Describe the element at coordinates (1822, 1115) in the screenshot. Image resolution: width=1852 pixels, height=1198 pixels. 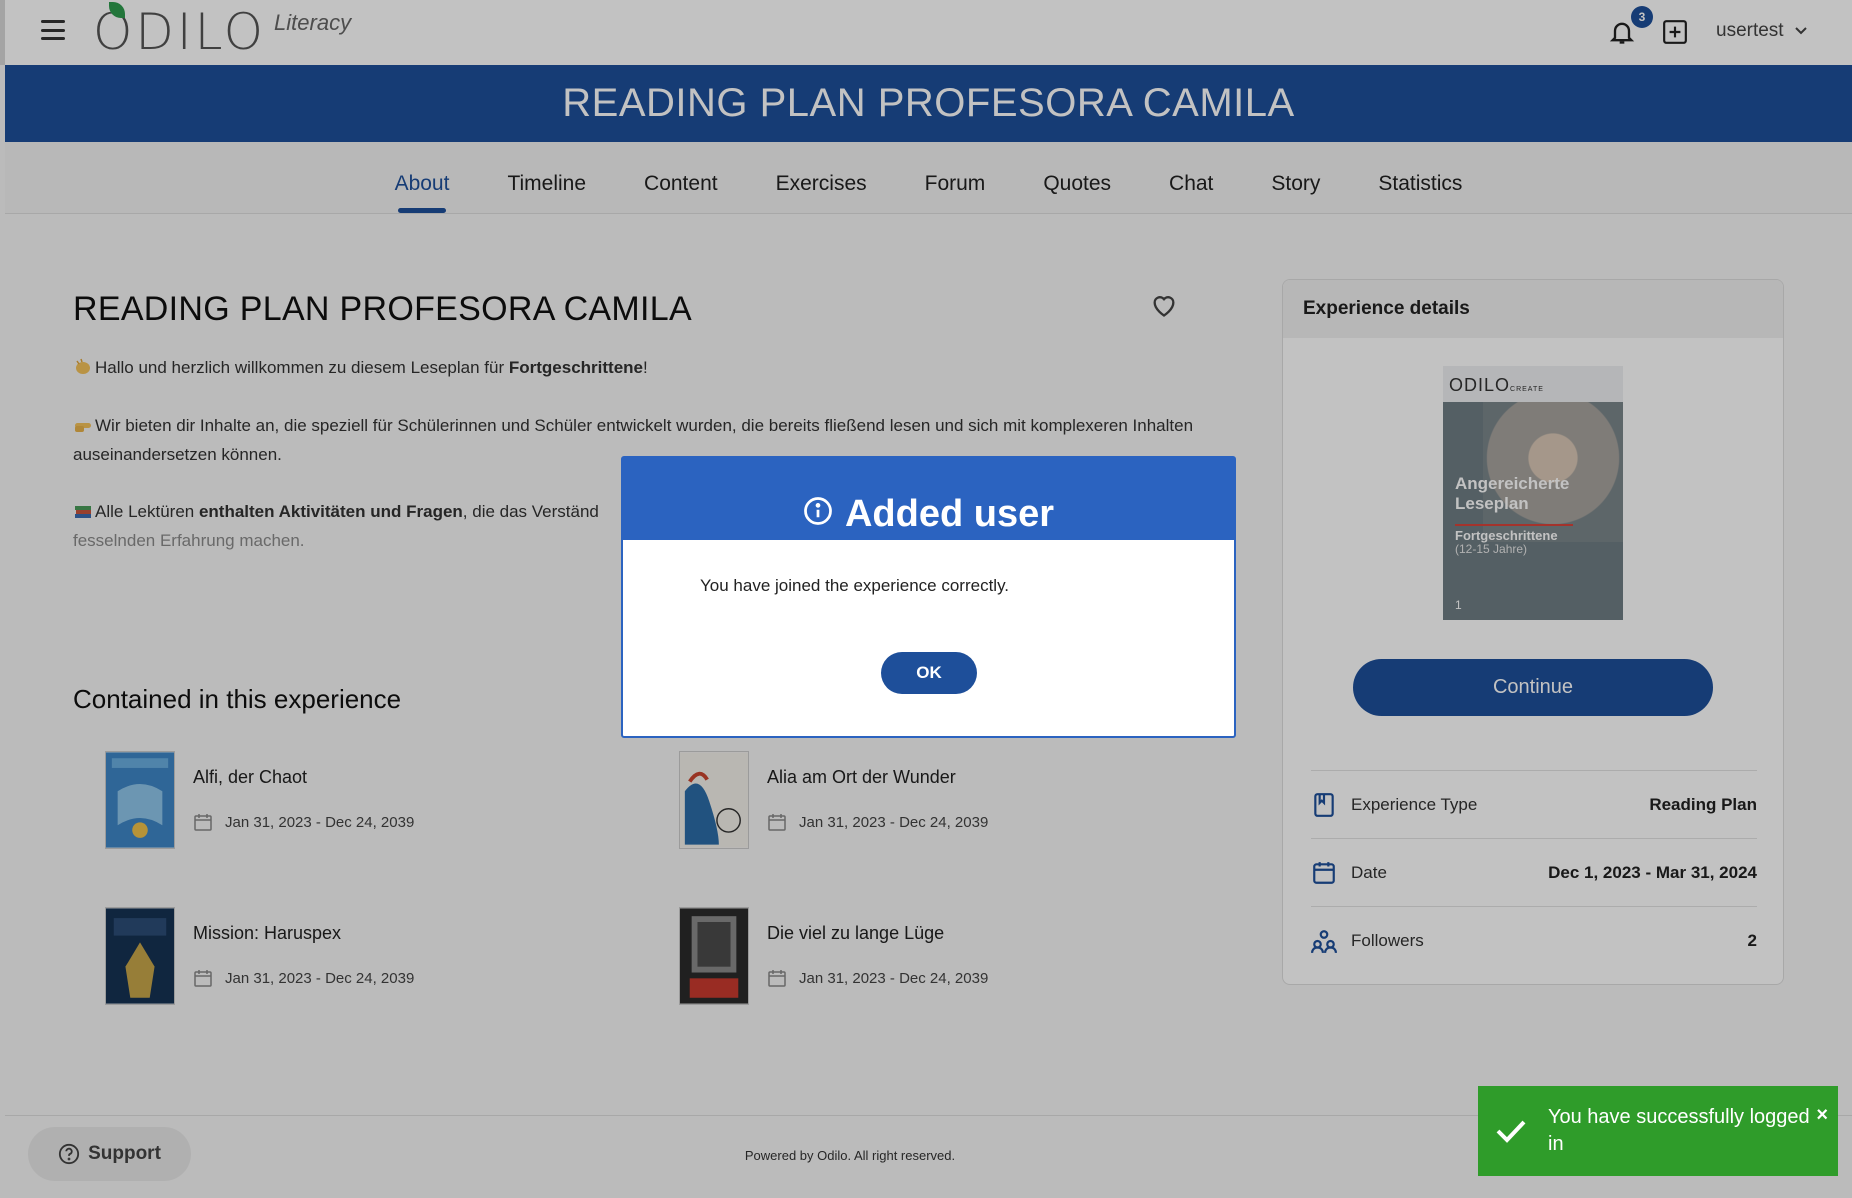
I see `close-icon: ×` at that location.